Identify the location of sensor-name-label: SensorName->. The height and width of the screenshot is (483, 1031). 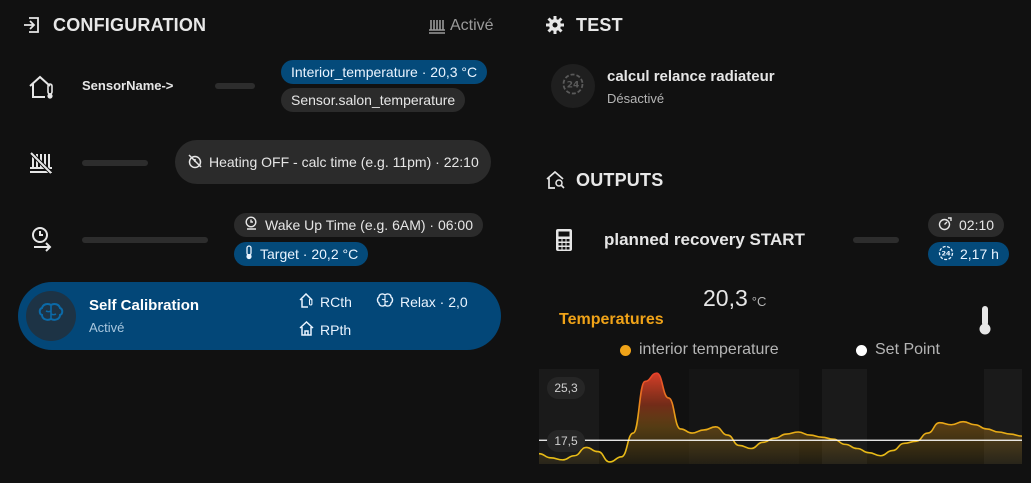
(128, 85).